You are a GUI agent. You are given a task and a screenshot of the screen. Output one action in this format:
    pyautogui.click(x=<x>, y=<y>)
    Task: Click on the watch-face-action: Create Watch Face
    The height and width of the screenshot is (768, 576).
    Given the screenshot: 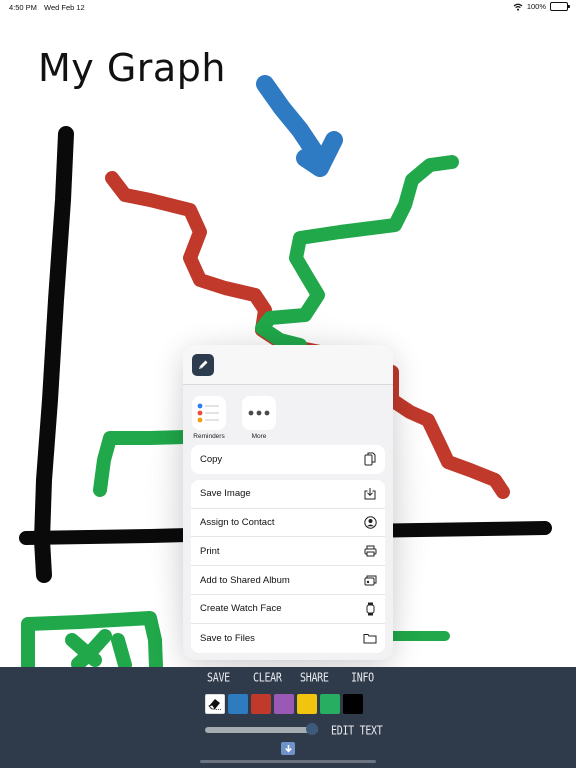 What is the action you would take?
    pyautogui.click(x=288, y=609)
    